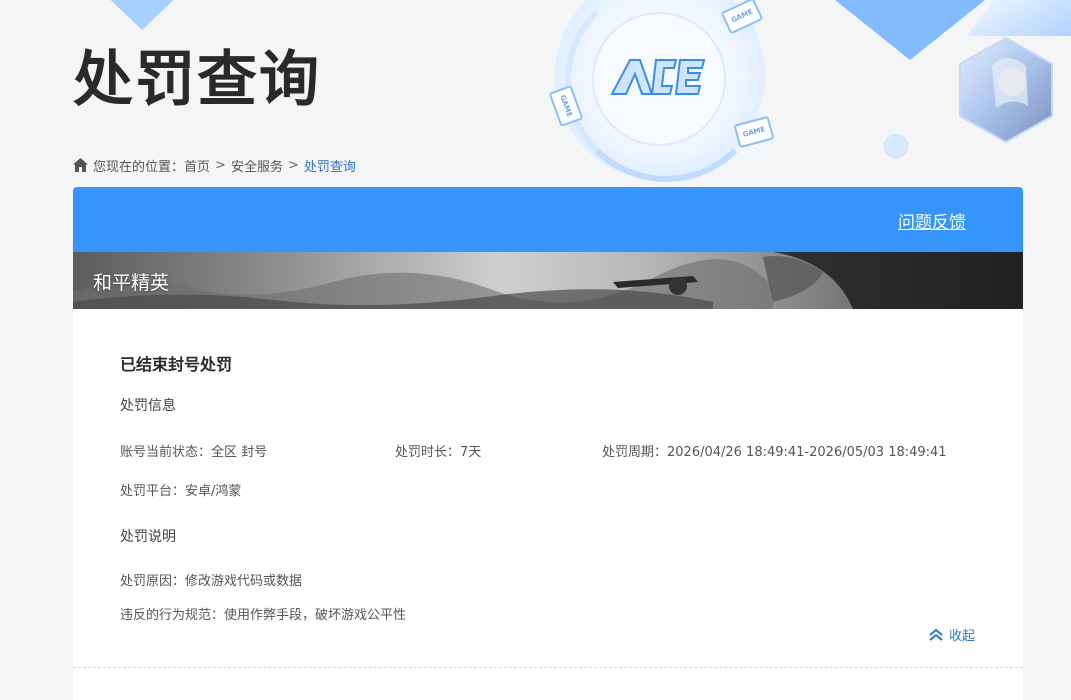  Describe the element at coordinates (148, 537) in the screenshot. I see `explanation-heading: 处罚说明` at that location.